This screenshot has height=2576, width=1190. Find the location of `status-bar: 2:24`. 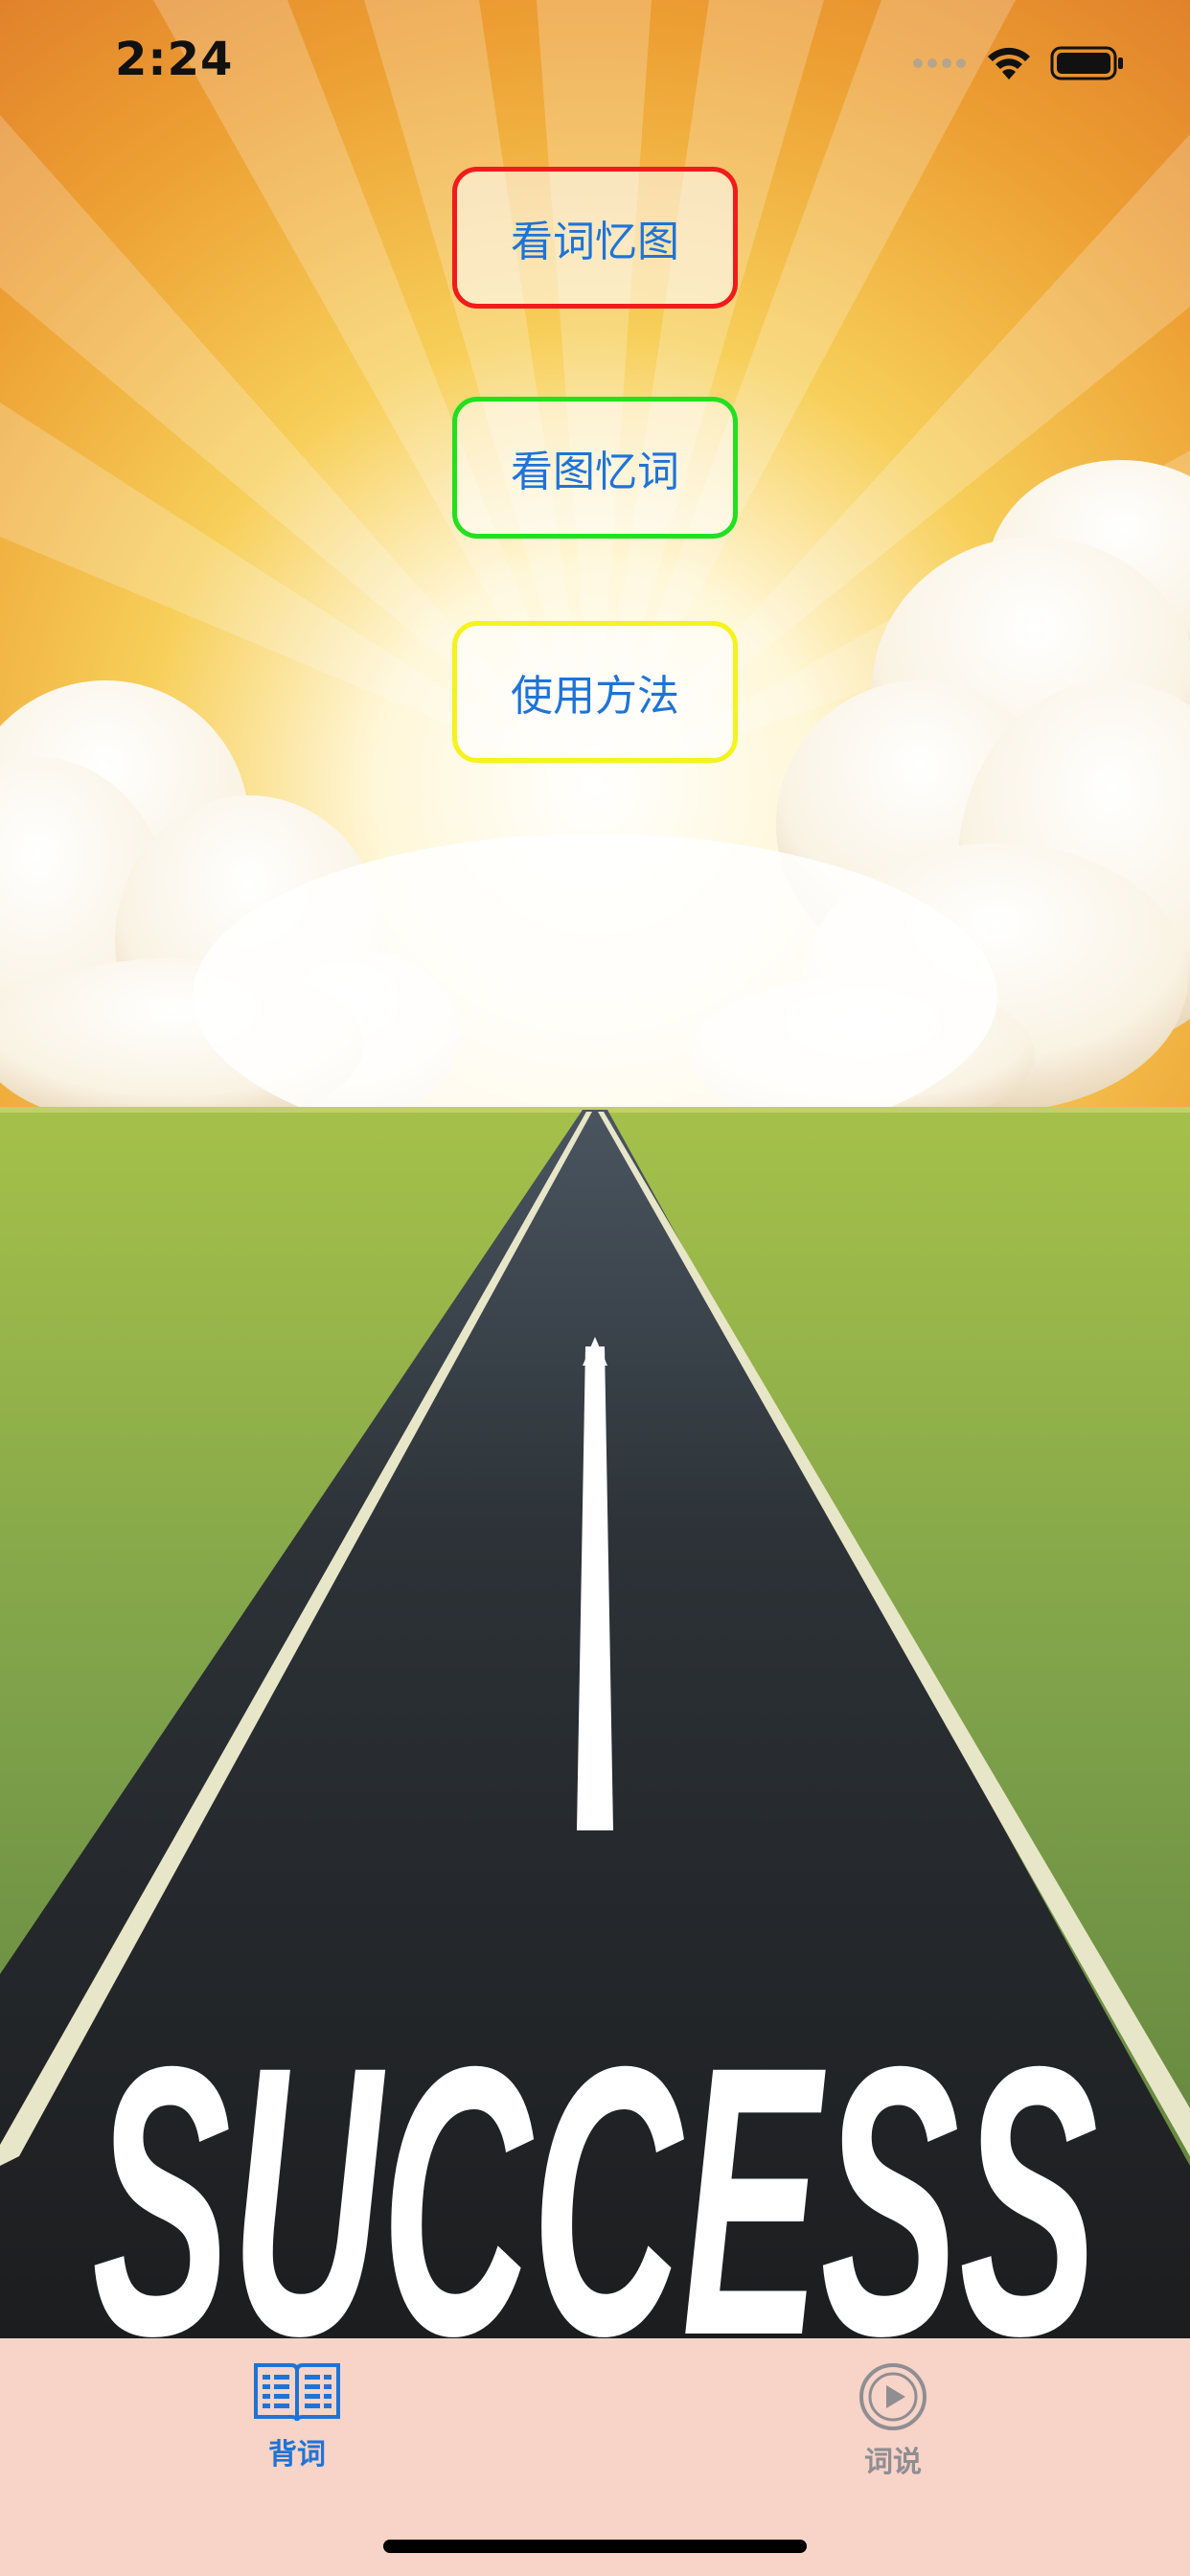

status-bar: 2:24 is located at coordinates (595, 63).